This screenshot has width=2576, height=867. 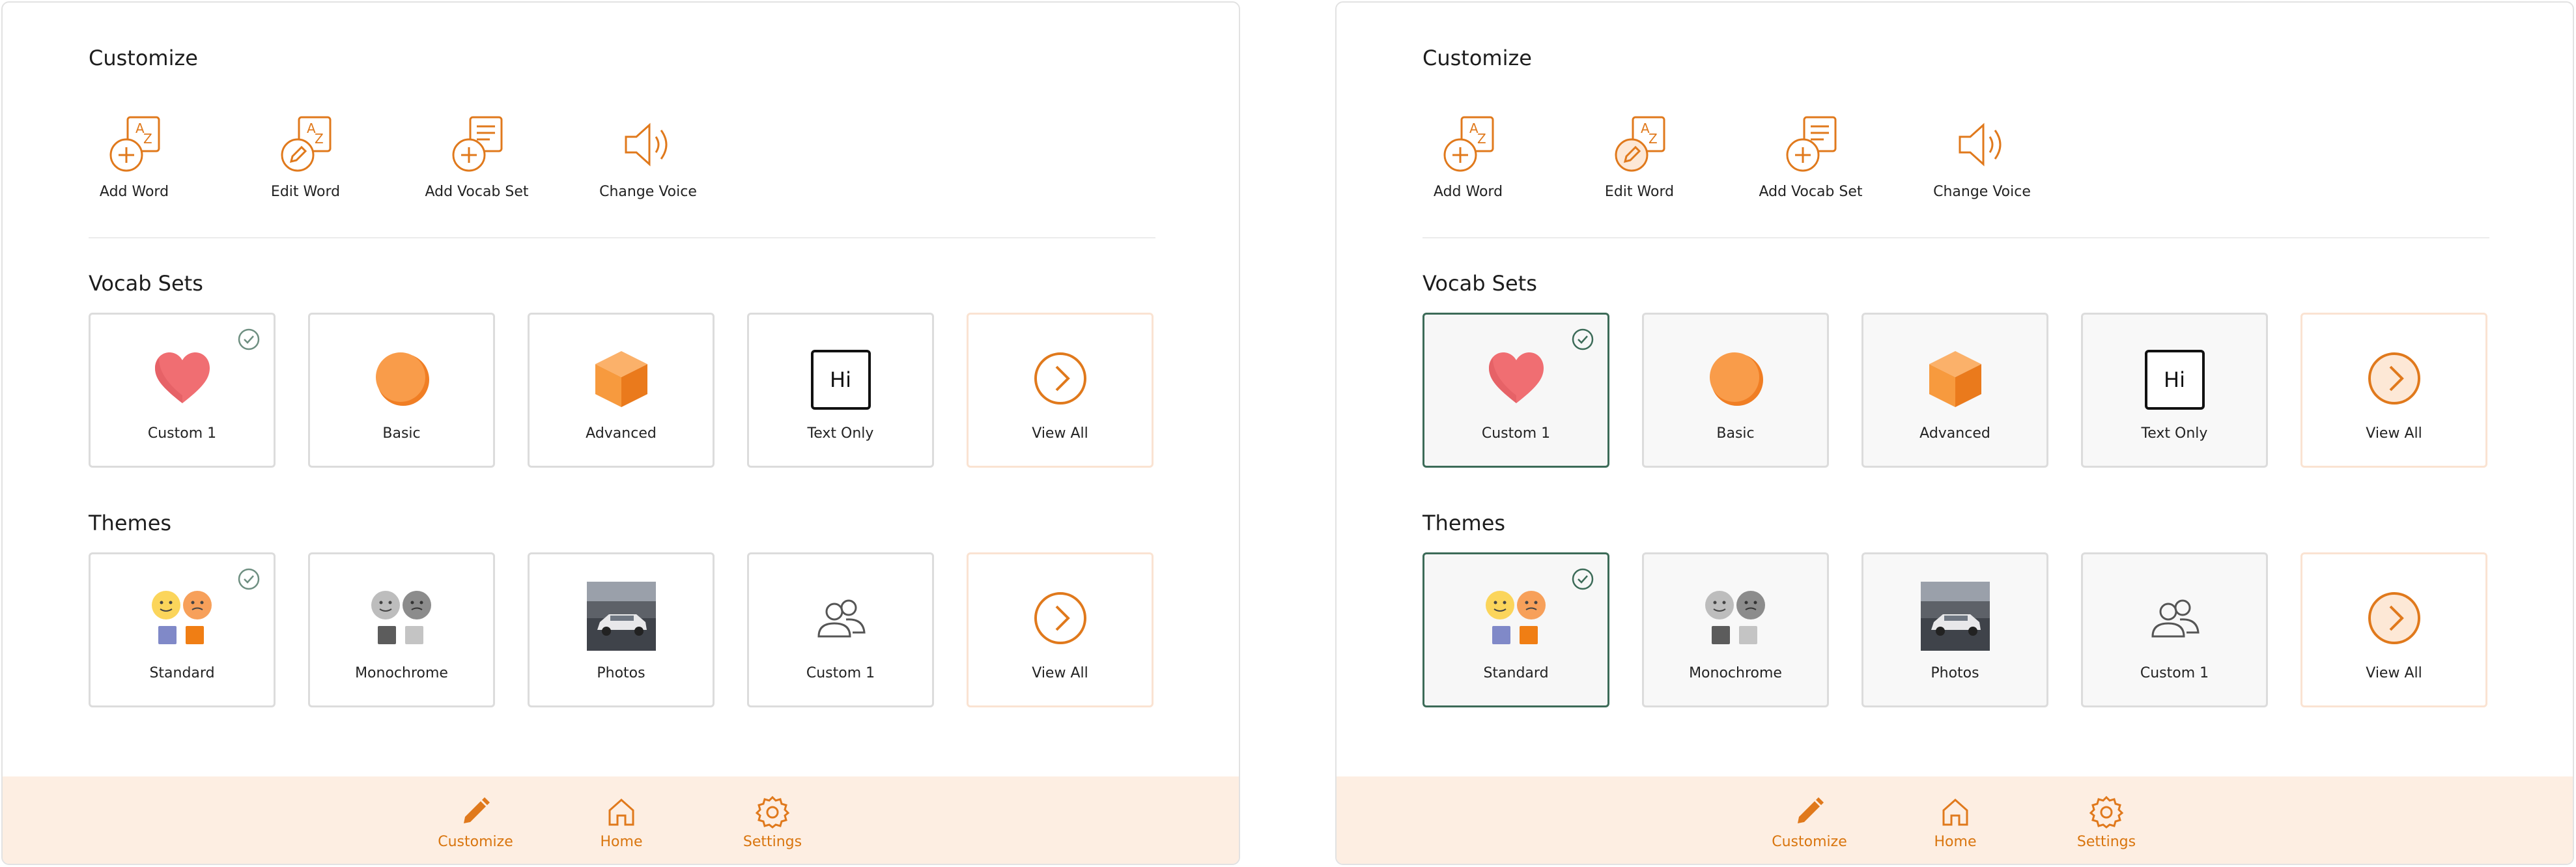 I want to click on bottom-nav-bar: Customize Home Settings, so click(x=1955, y=820).